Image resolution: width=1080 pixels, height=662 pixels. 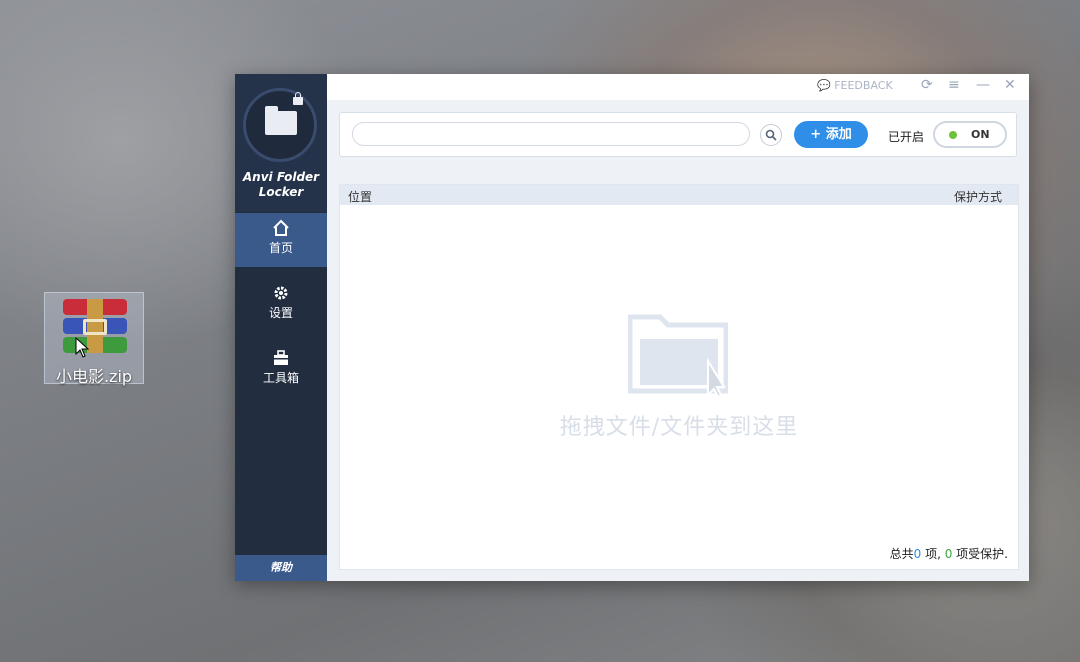 I want to click on column-protection: 保护方式, so click(x=977, y=197).